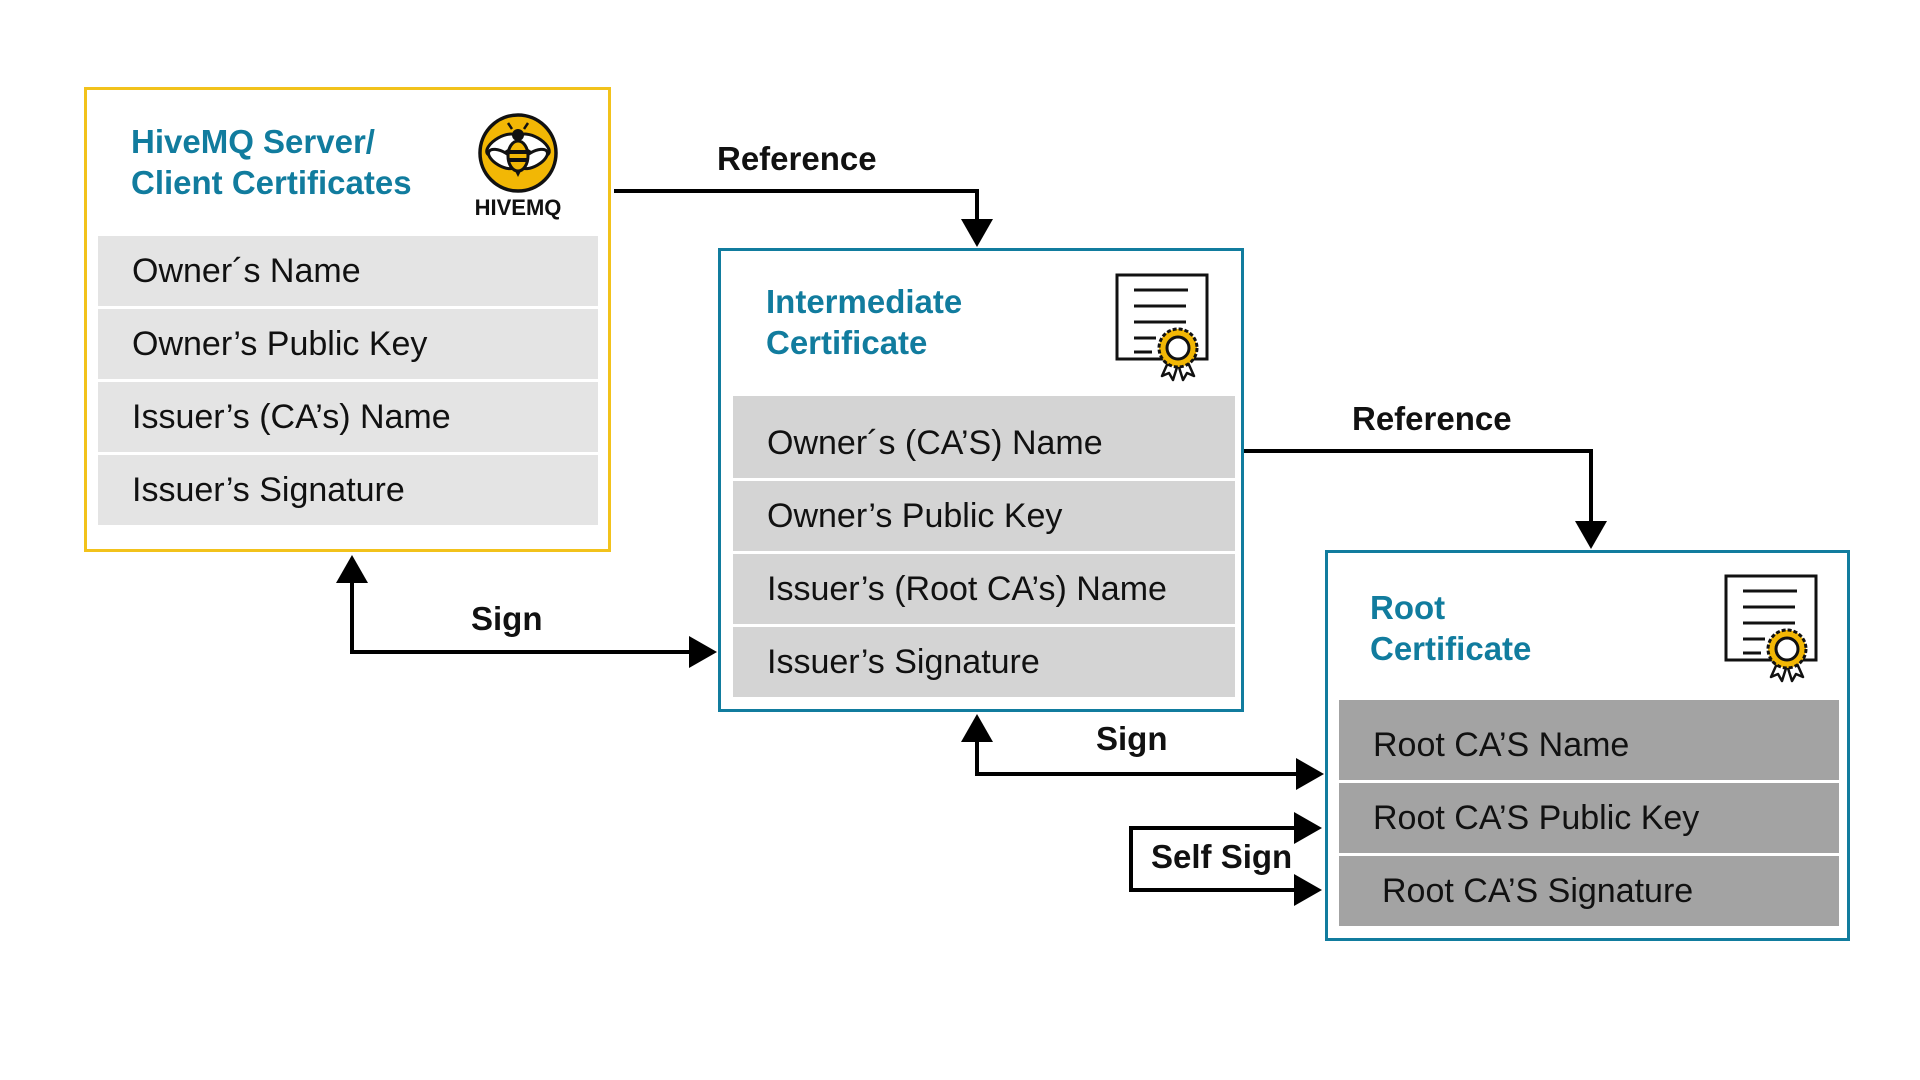  Describe the element at coordinates (271, 162) in the screenshot. I see `hivemq-box-title: HiveMQ Server/ Client Certificates` at that location.